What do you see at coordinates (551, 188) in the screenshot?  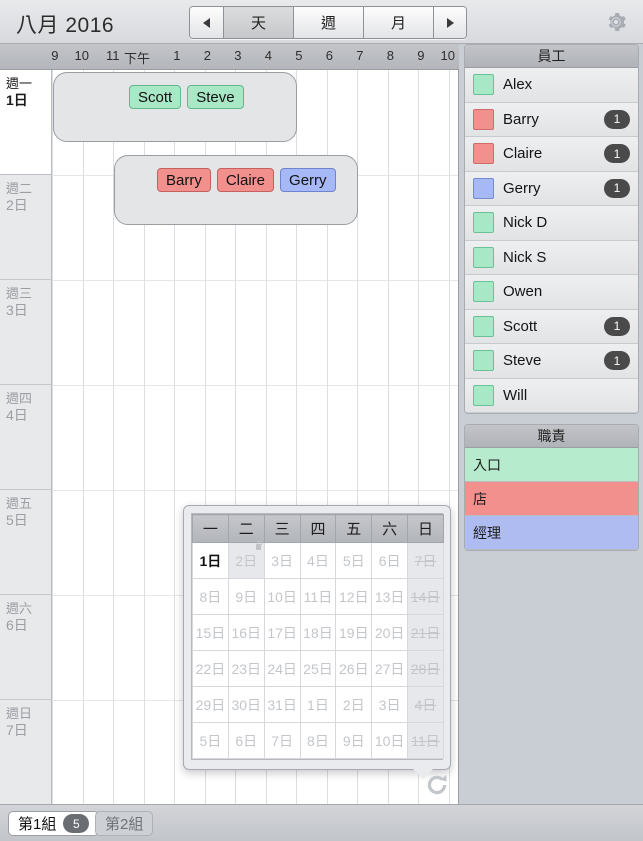 I see `staff-list-item: Gerry 1` at bounding box center [551, 188].